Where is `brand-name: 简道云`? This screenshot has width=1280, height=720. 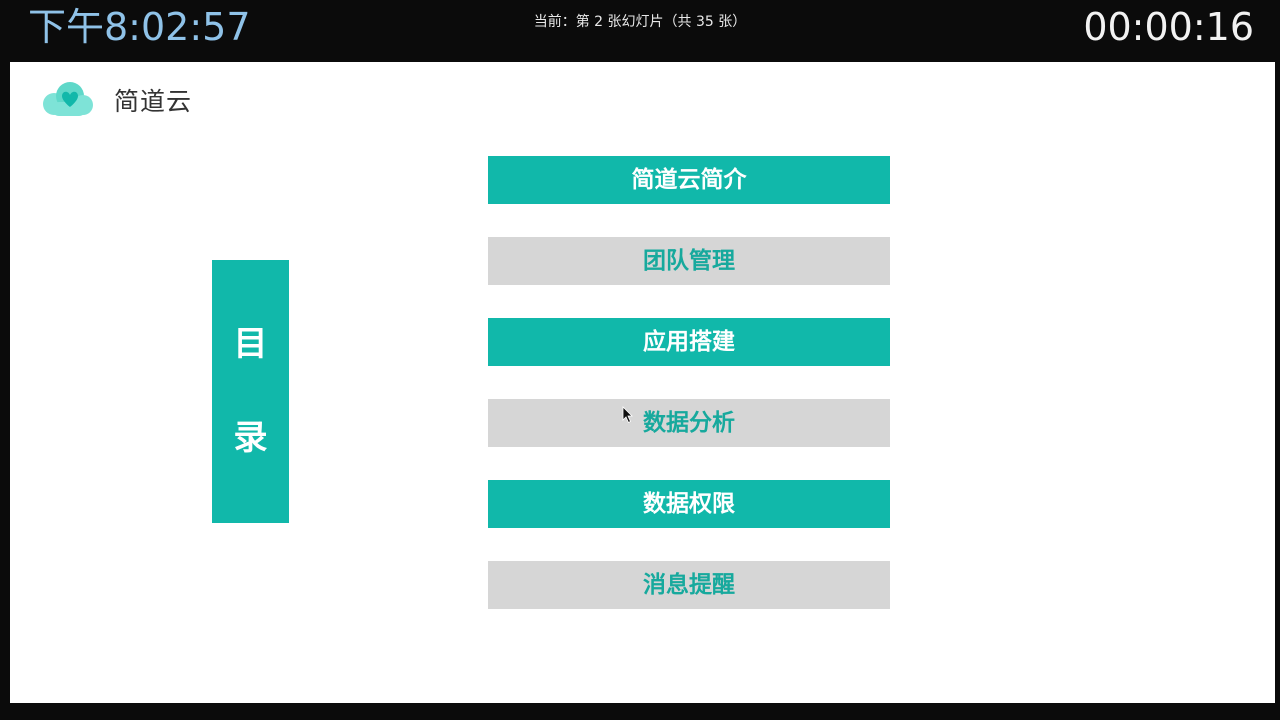 brand-name: 简道云 is located at coordinates (153, 101).